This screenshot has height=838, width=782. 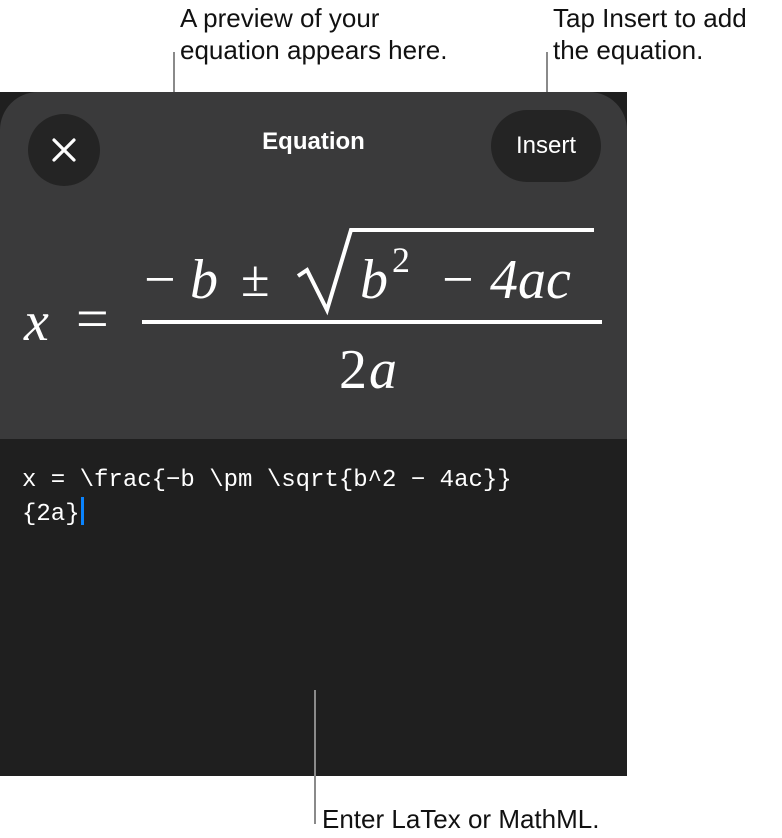 What do you see at coordinates (650, 34) in the screenshot?
I see `callout-insert: Tap Insert to add the equation.` at bounding box center [650, 34].